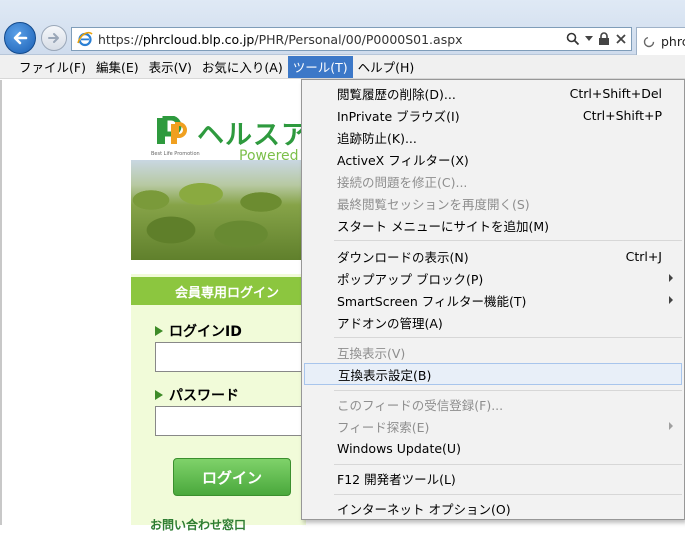 Image resolution: width=685 pixels, height=533 pixels. What do you see at coordinates (230, 357) in the screenshot?
I see `login-id-input` at bounding box center [230, 357].